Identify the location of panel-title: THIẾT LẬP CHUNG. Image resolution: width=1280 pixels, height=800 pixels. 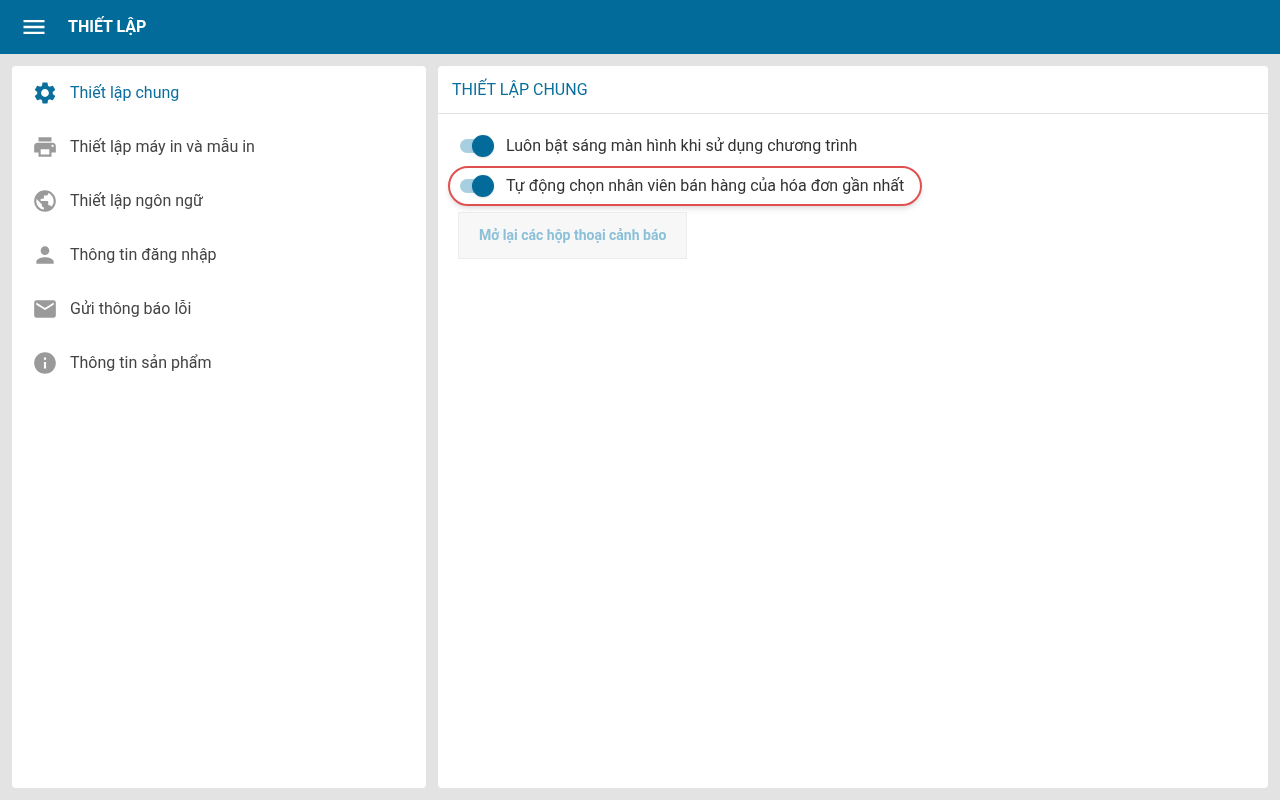
(520, 89).